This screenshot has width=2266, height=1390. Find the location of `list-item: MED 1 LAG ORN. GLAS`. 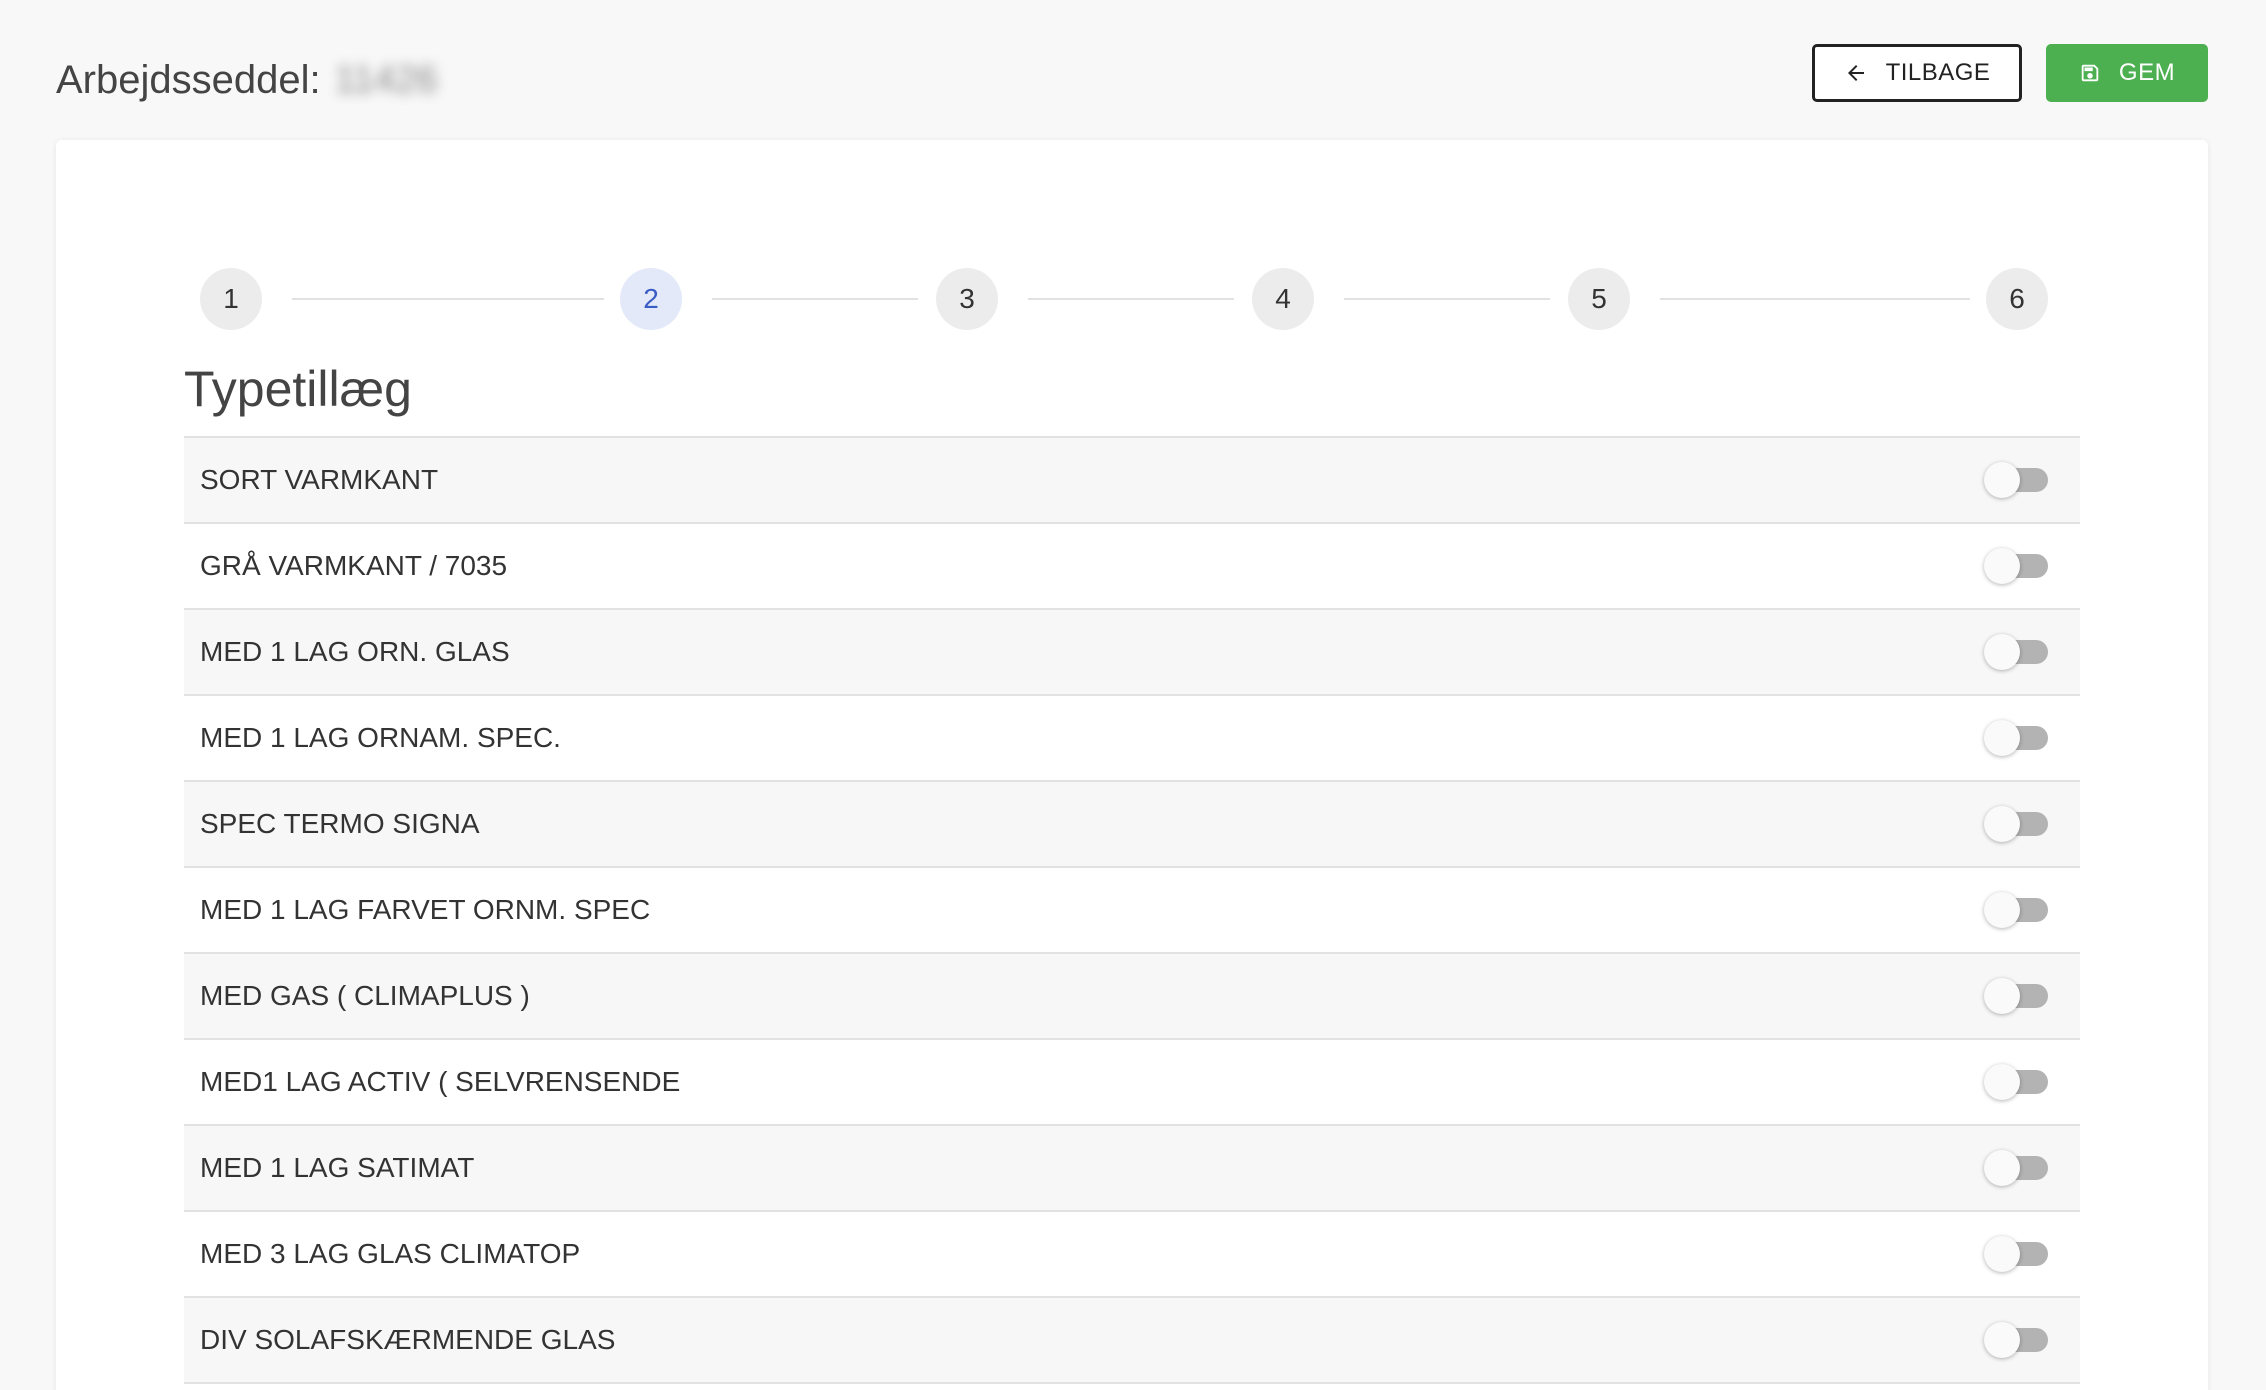

list-item: MED 1 LAG ORN. GLAS is located at coordinates (1132, 653).